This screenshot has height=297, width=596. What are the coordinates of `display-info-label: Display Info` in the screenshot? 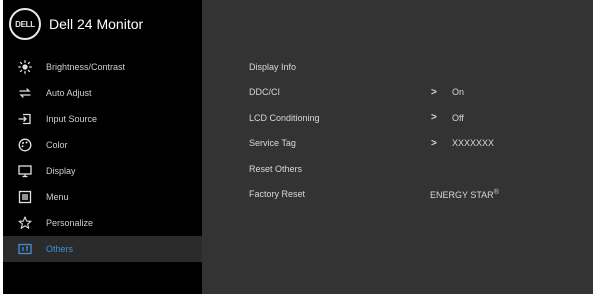 It's located at (273, 66).